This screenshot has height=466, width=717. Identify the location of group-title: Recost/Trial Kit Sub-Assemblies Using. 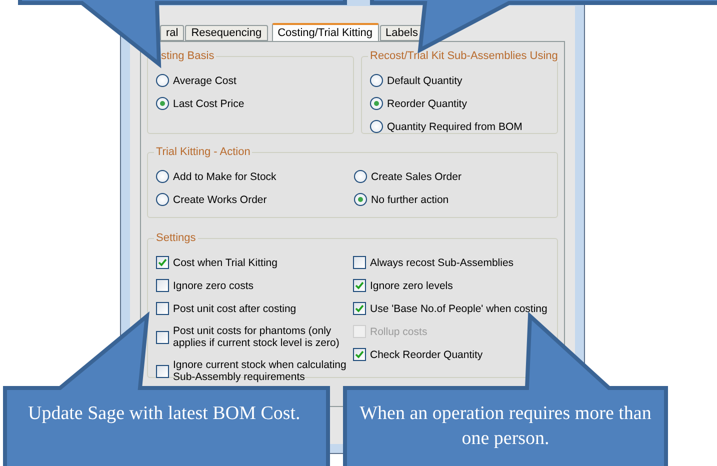
(464, 56).